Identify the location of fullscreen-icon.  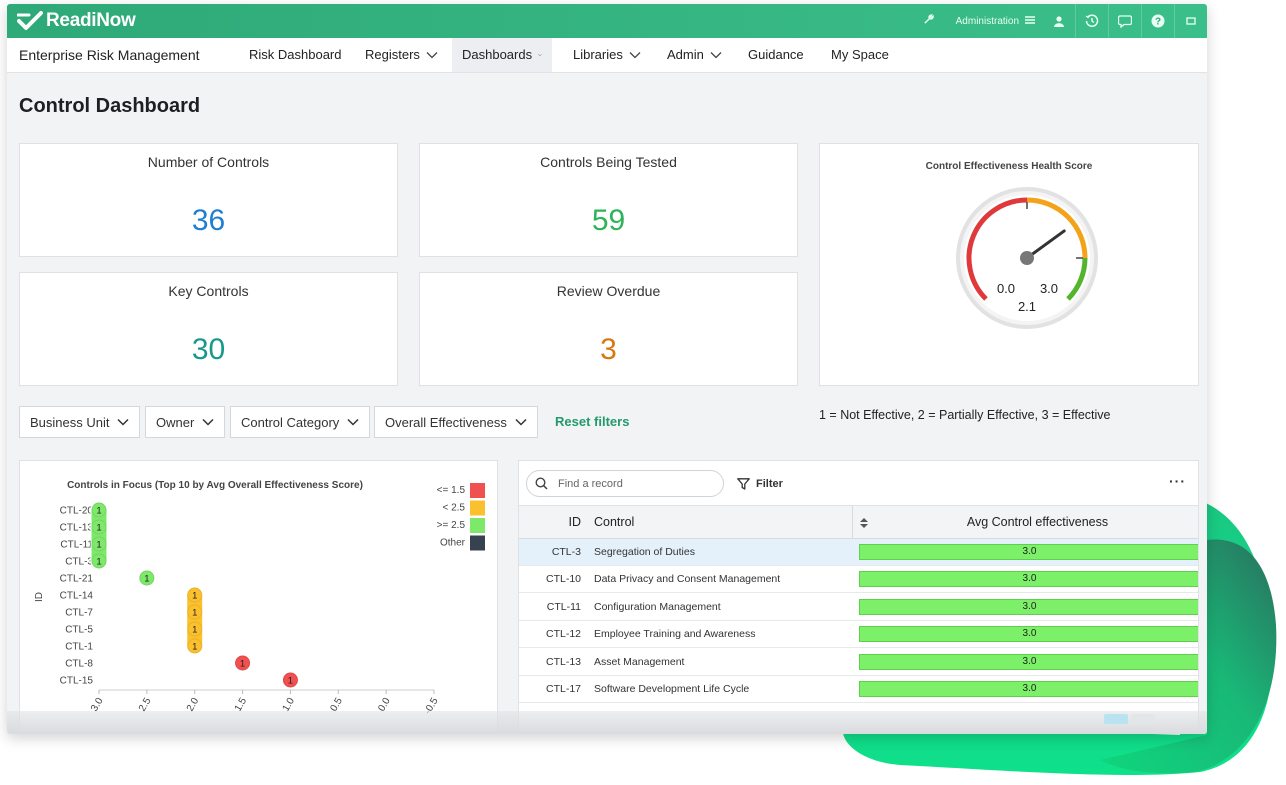
(1191, 21).